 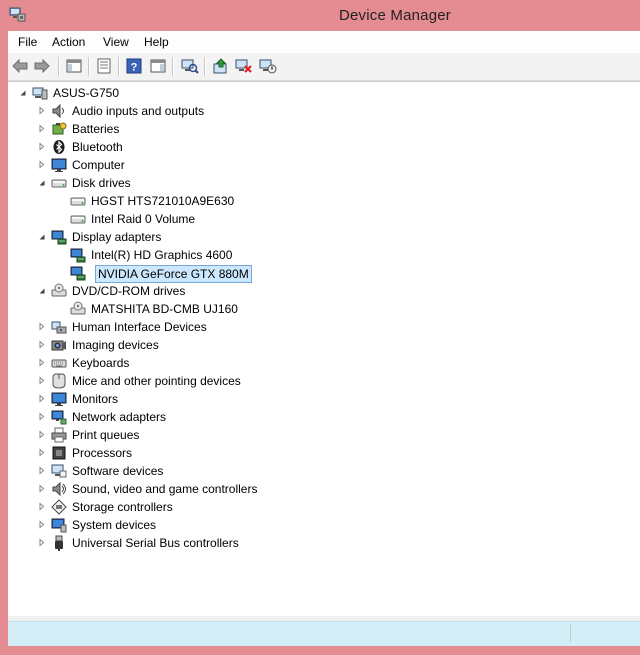 I want to click on tree-node-label: Keyboards, so click(x=101, y=363).